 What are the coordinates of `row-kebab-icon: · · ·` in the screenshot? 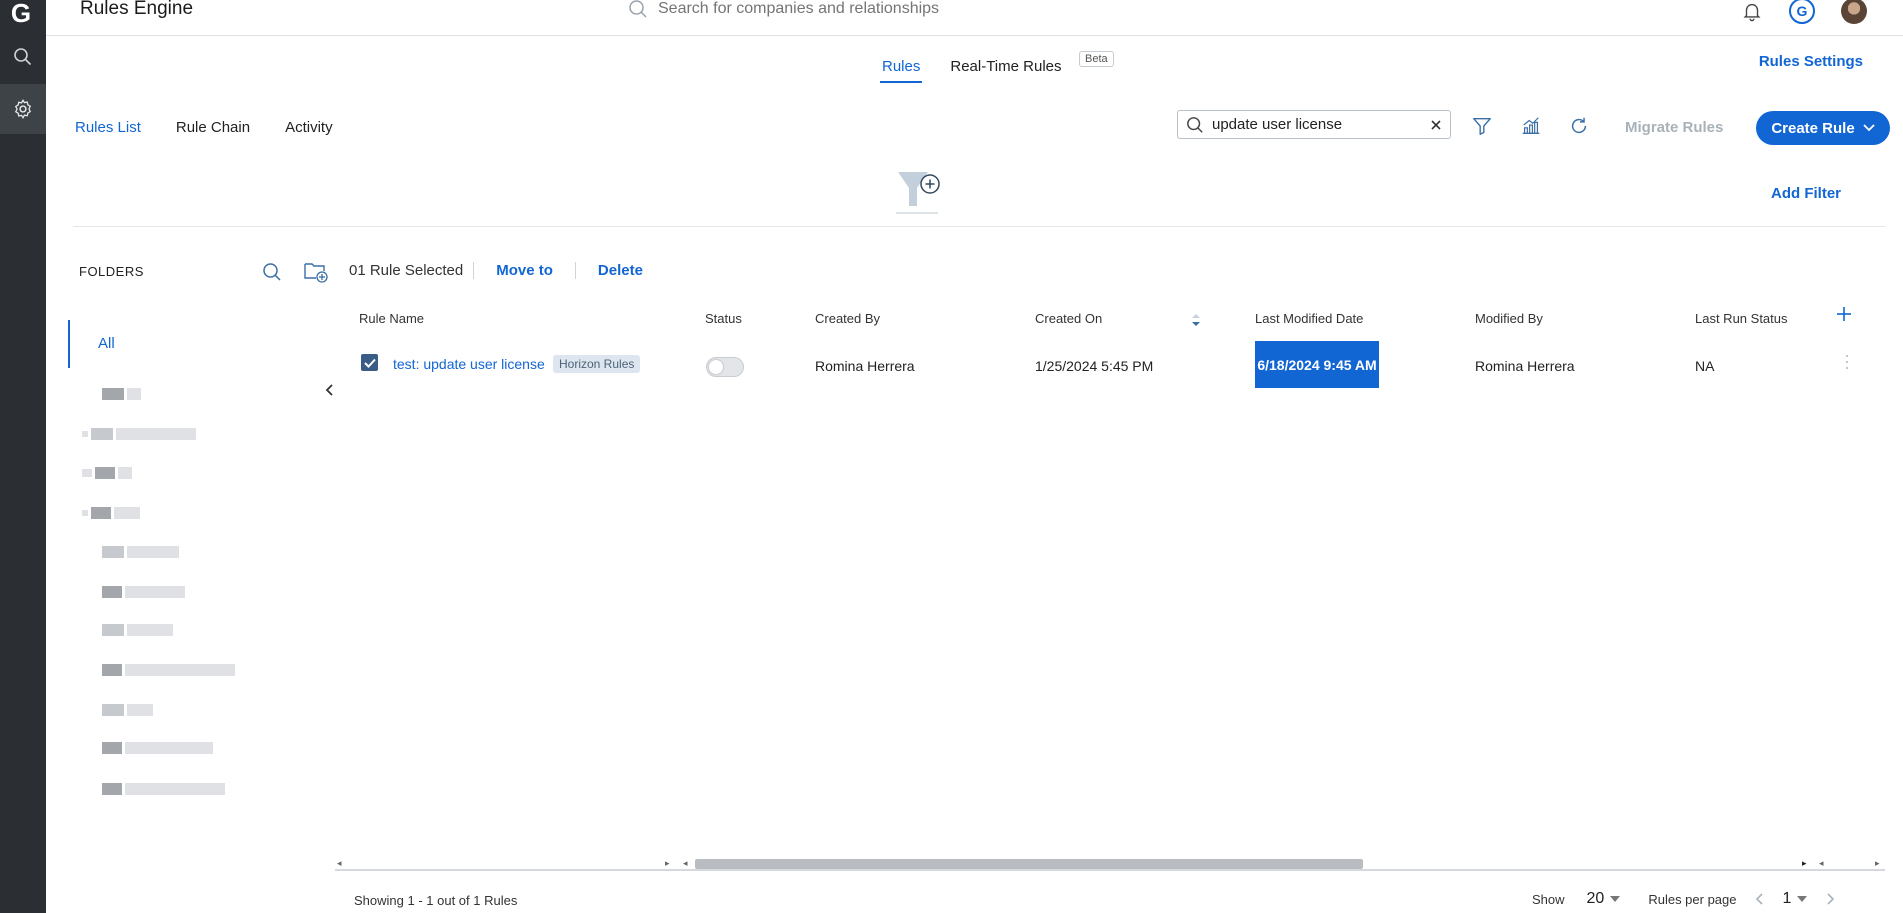 It's located at (1847, 361).